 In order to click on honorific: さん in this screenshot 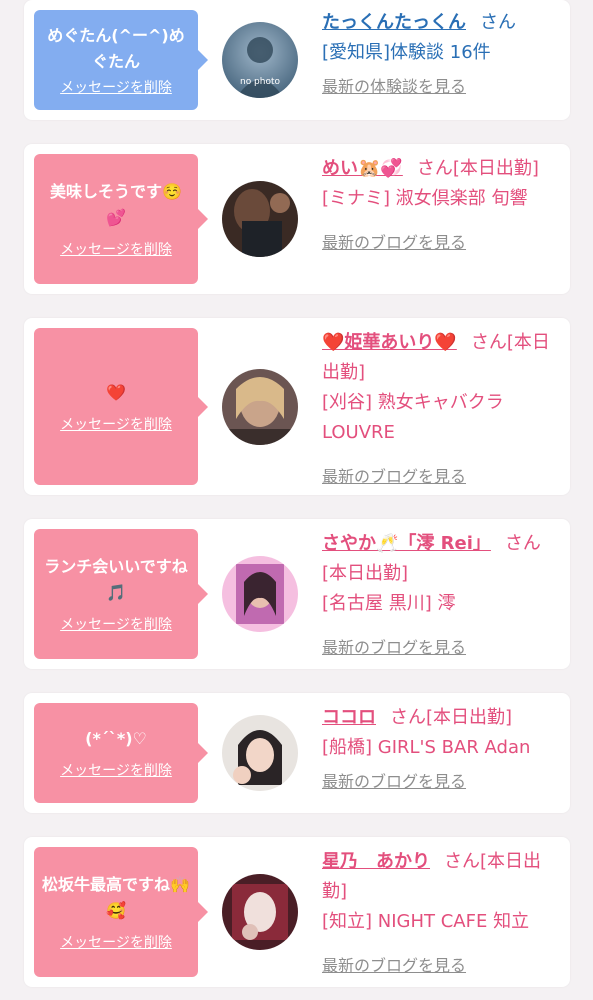, I will do `click(498, 22)`.